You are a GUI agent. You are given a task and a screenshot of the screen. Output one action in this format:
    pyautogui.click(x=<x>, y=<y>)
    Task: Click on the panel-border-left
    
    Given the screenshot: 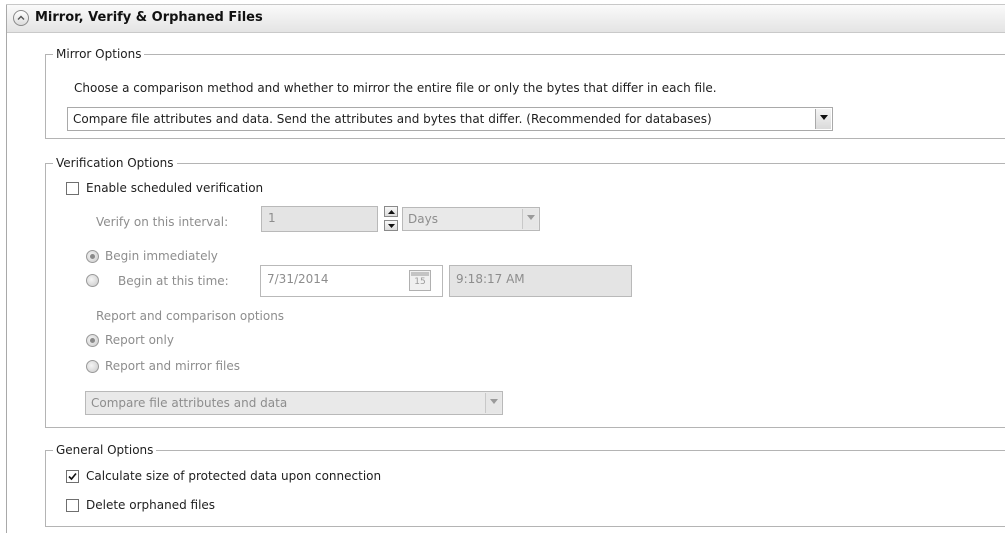 What is the action you would take?
    pyautogui.click(x=6, y=268)
    